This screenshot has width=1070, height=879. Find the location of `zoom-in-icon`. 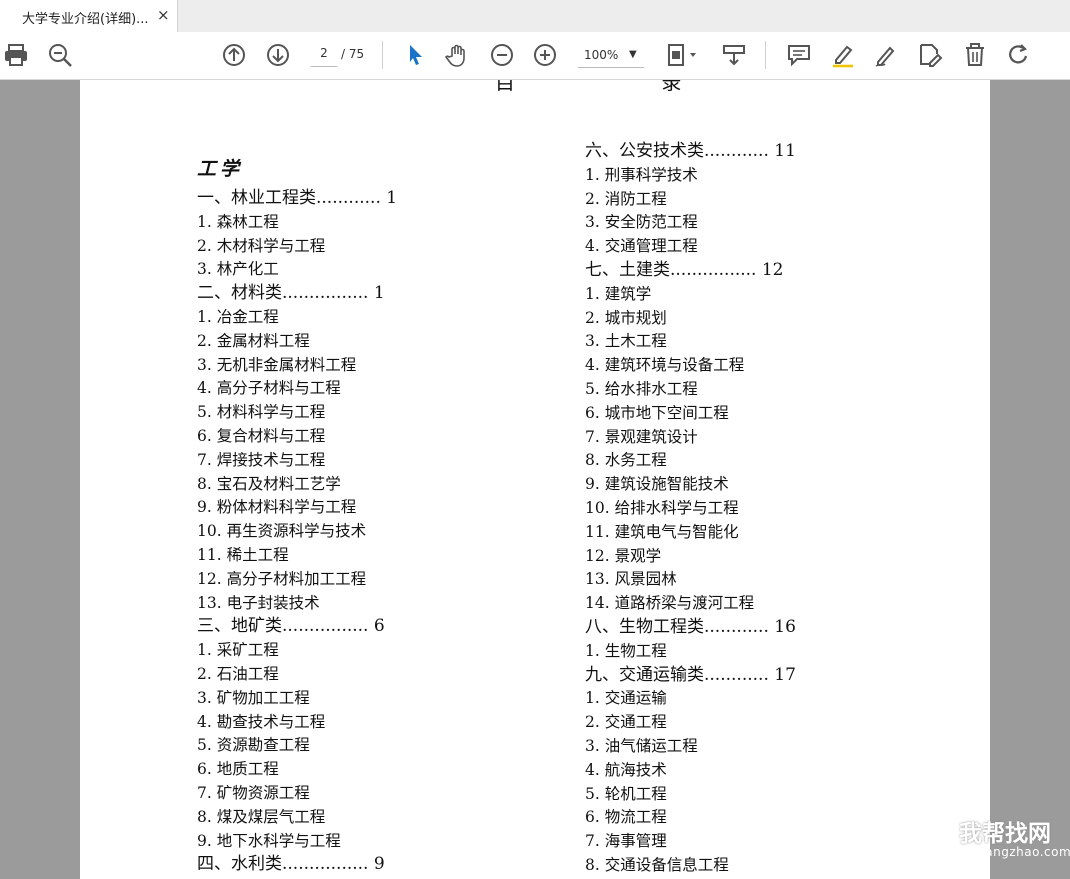

zoom-in-icon is located at coordinates (545, 55).